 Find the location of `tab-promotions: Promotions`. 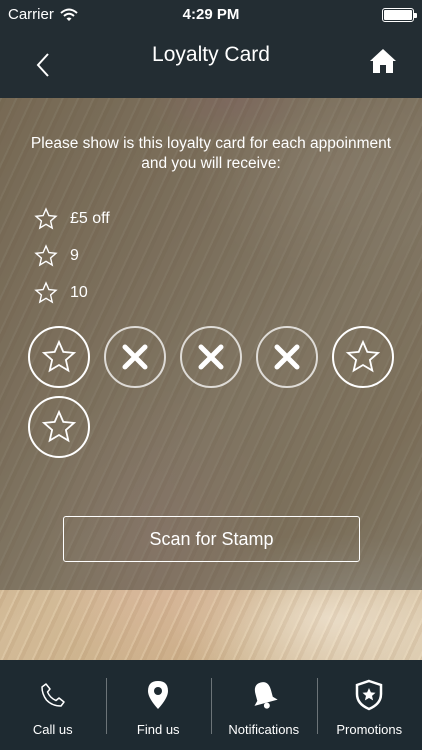

tab-promotions: Promotions is located at coordinates (369, 705).